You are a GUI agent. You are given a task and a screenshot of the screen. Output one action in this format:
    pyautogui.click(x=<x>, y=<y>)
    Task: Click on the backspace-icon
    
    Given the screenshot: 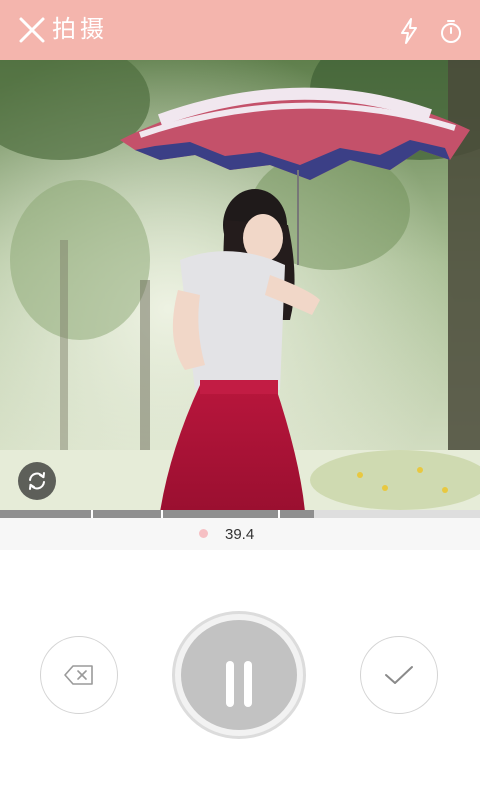 What is the action you would take?
    pyautogui.click(x=78, y=675)
    